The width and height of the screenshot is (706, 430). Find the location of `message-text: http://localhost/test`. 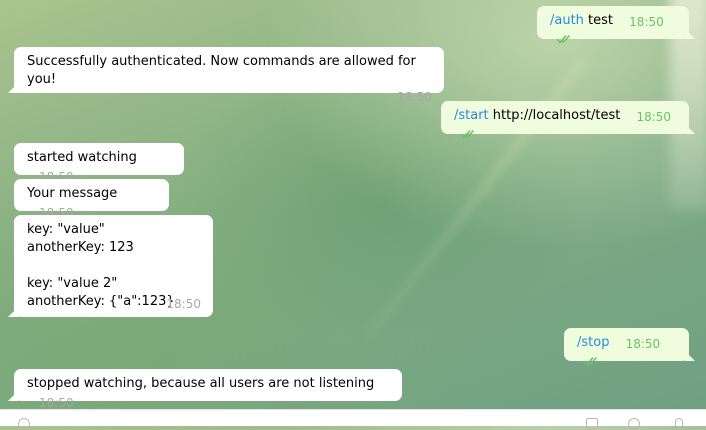

message-text: http://localhost/test is located at coordinates (554, 115).